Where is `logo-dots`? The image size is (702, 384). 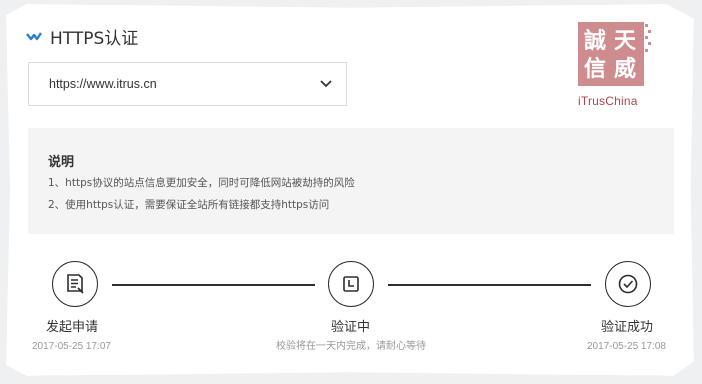 logo-dots is located at coordinates (648, 38).